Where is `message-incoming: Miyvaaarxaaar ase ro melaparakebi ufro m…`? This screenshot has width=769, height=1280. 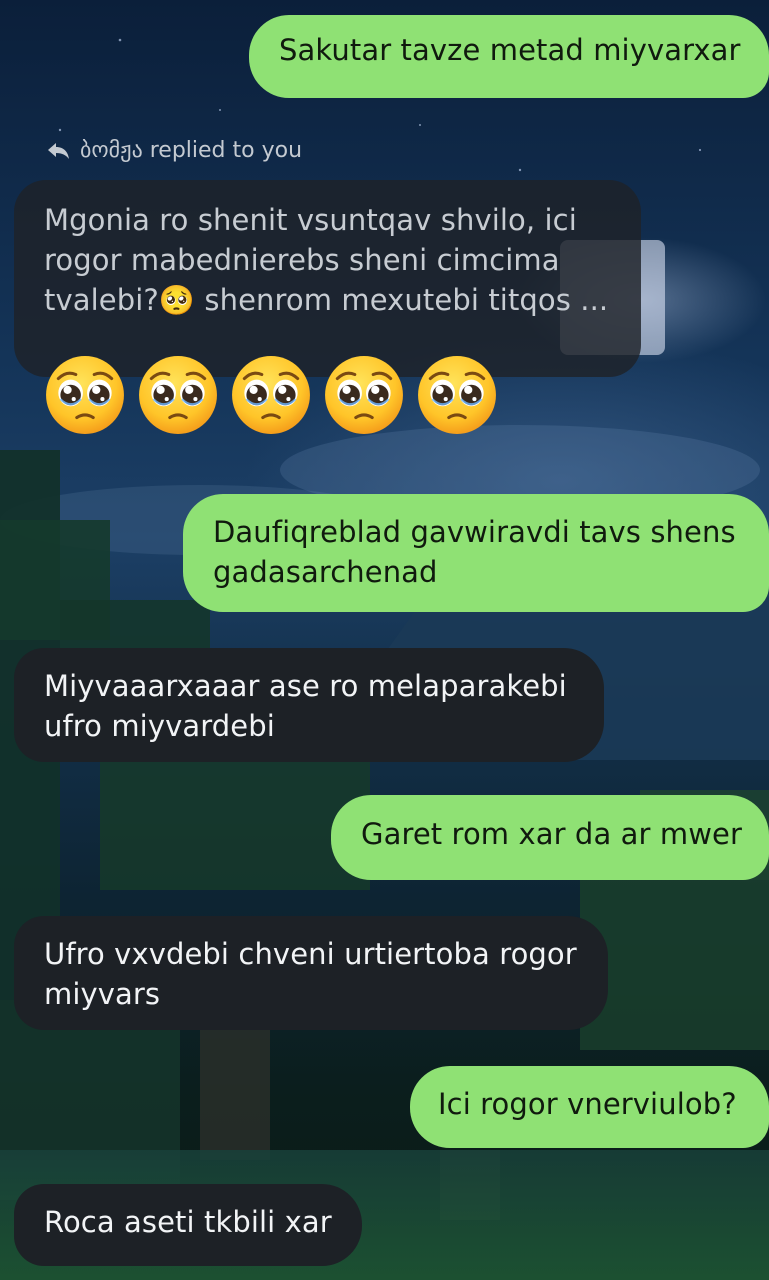 message-incoming: Miyvaaarxaaar ase ro melaparakebi ufro m… is located at coordinates (309, 705).